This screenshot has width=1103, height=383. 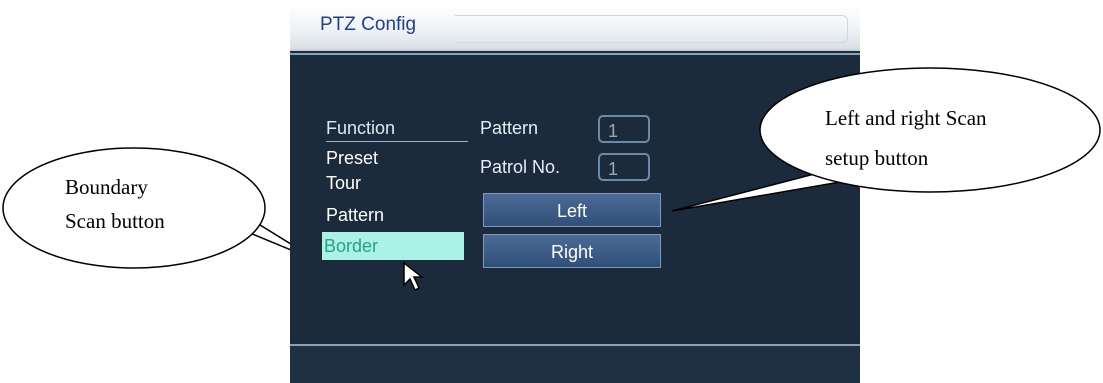 I want to click on leftright-callout-line2: setup button, so click(x=877, y=158).